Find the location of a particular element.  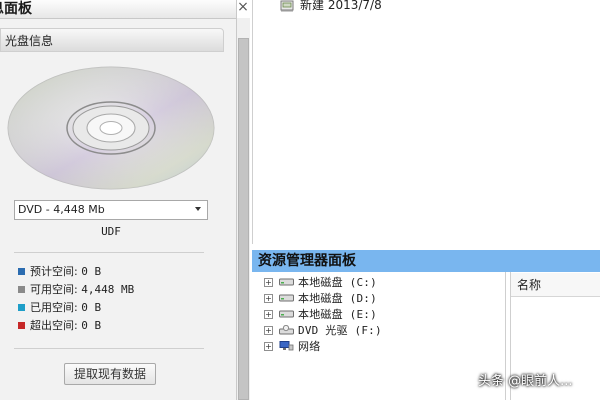

right-pane is located at coordinates (555, 122).